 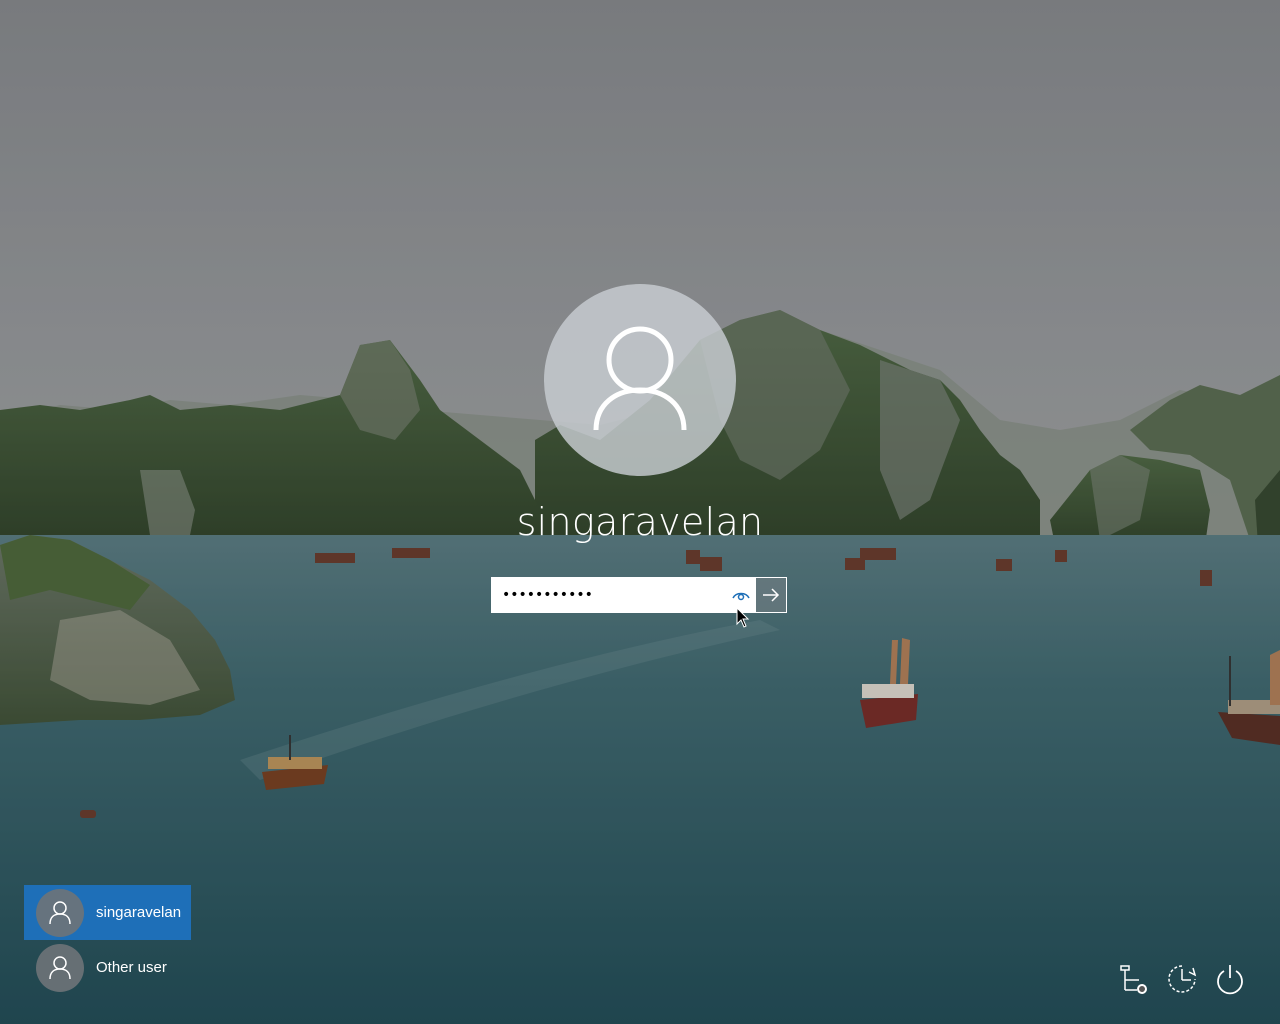 I want to click on user-avatar-large, so click(x=640, y=380).